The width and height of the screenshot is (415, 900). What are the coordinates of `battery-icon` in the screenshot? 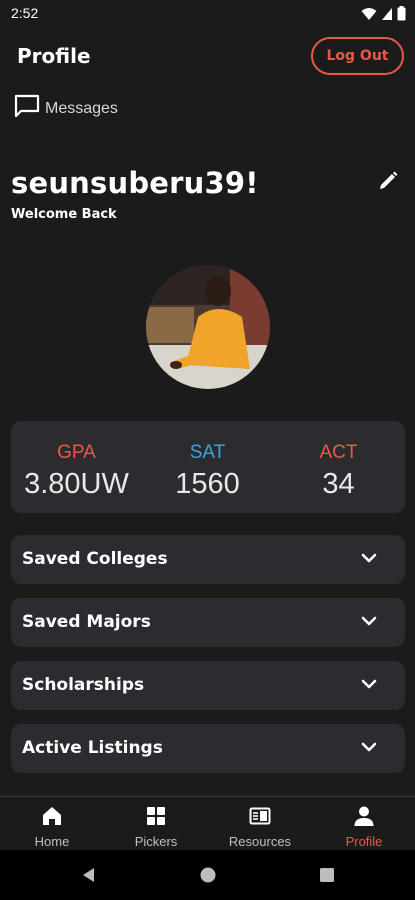 It's located at (401, 13).